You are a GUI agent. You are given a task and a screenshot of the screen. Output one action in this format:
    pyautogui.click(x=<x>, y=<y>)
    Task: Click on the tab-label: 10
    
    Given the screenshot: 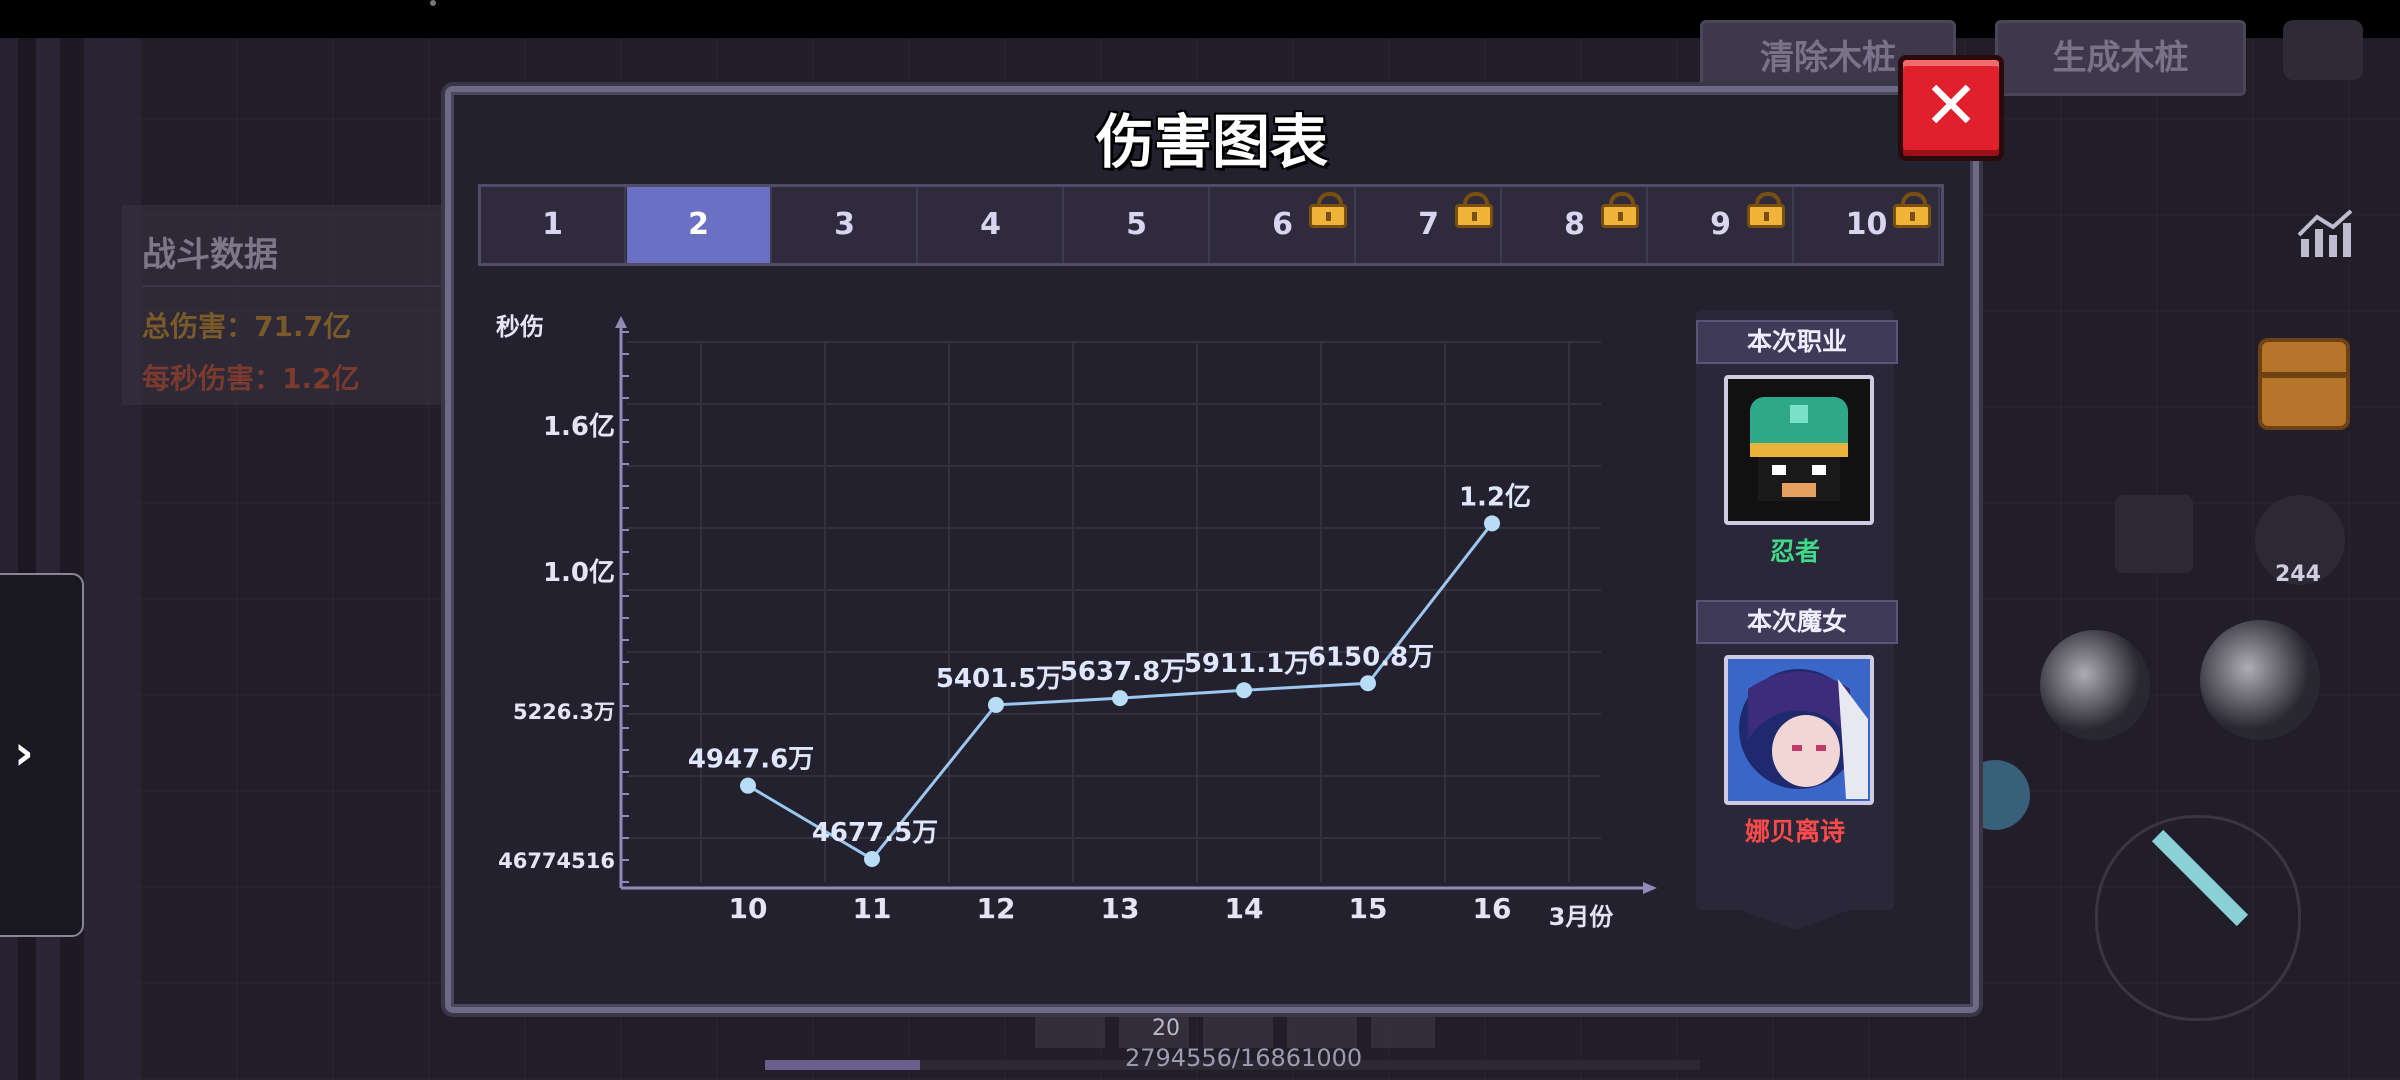 What is the action you would take?
    pyautogui.click(x=1866, y=224)
    